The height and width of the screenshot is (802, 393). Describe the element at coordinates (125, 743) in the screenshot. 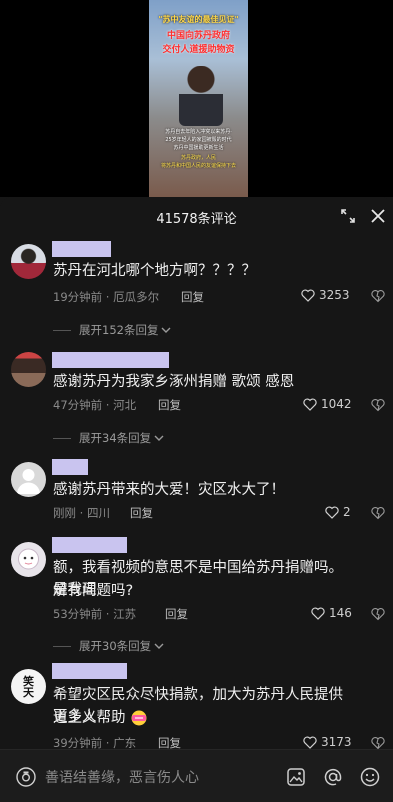

I see `comment-location: 广东` at that location.